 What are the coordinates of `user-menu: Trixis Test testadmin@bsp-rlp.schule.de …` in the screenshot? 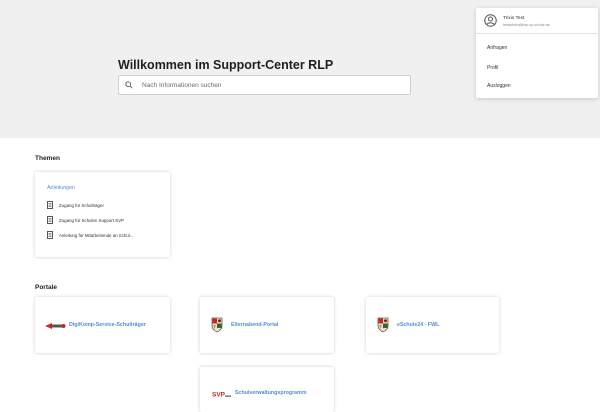 It's located at (537, 53).